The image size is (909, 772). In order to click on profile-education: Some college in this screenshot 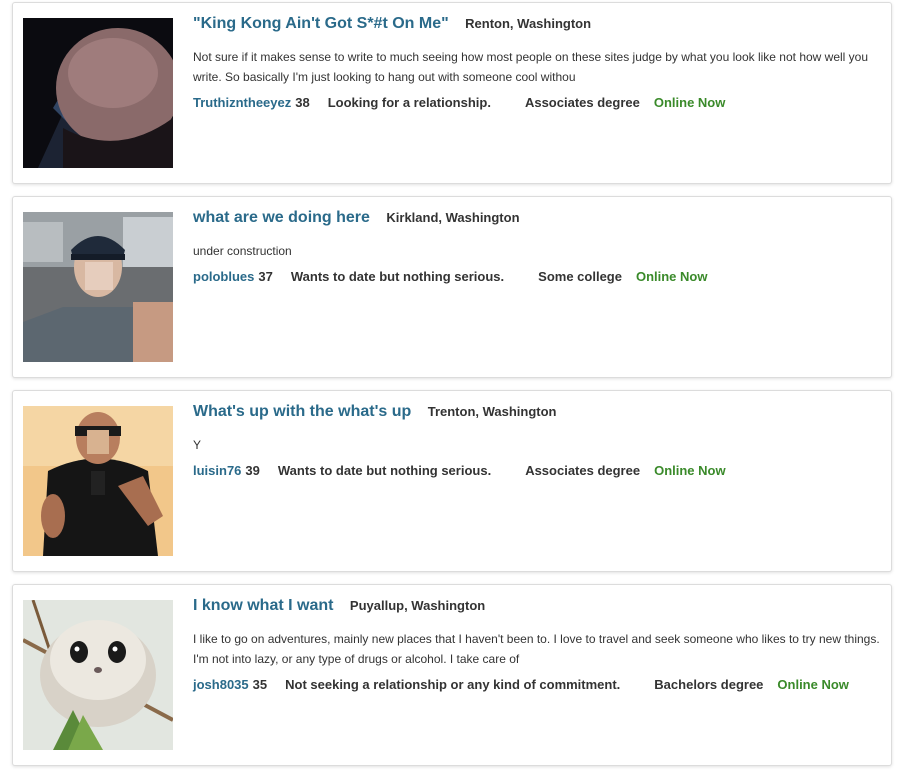, I will do `click(580, 276)`.